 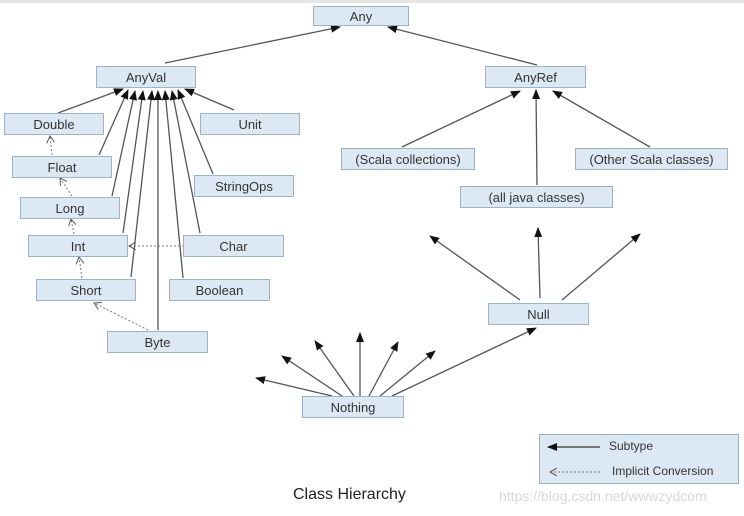 I want to click on node-anyval: AnyVal, so click(x=146, y=77).